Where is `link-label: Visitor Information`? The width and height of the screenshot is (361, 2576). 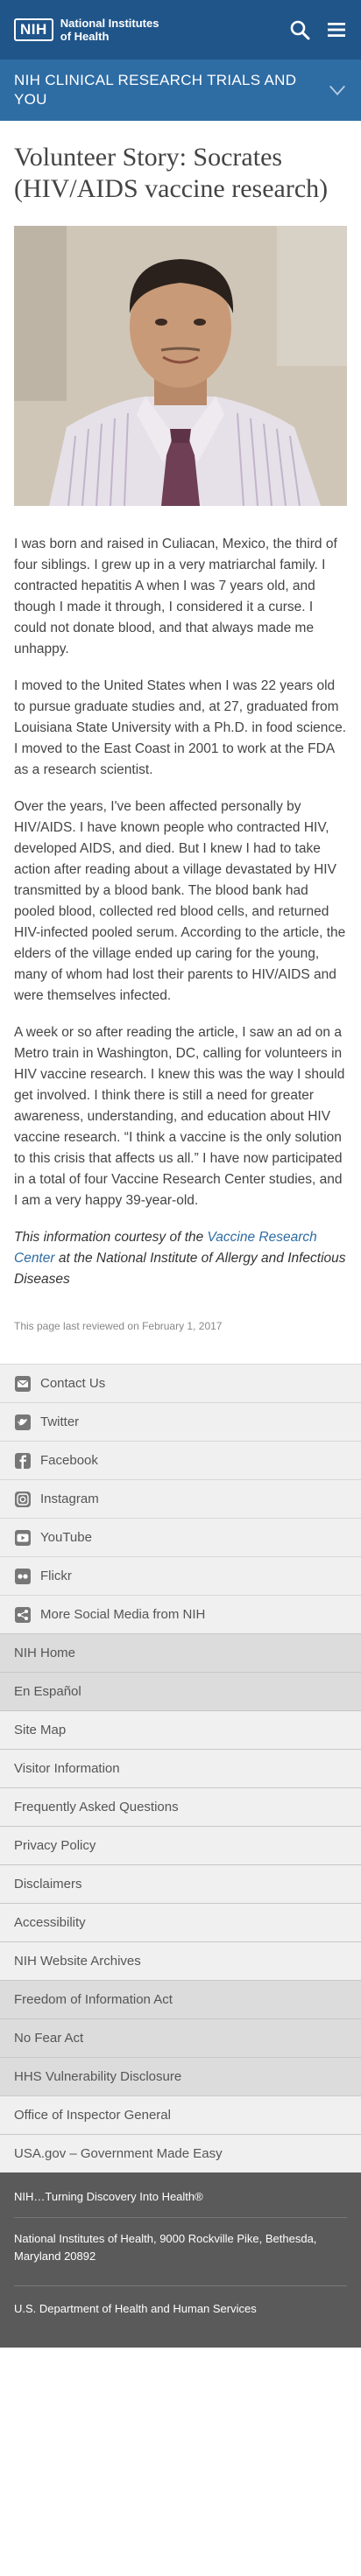
link-label: Visitor Information is located at coordinates (67, 1768).